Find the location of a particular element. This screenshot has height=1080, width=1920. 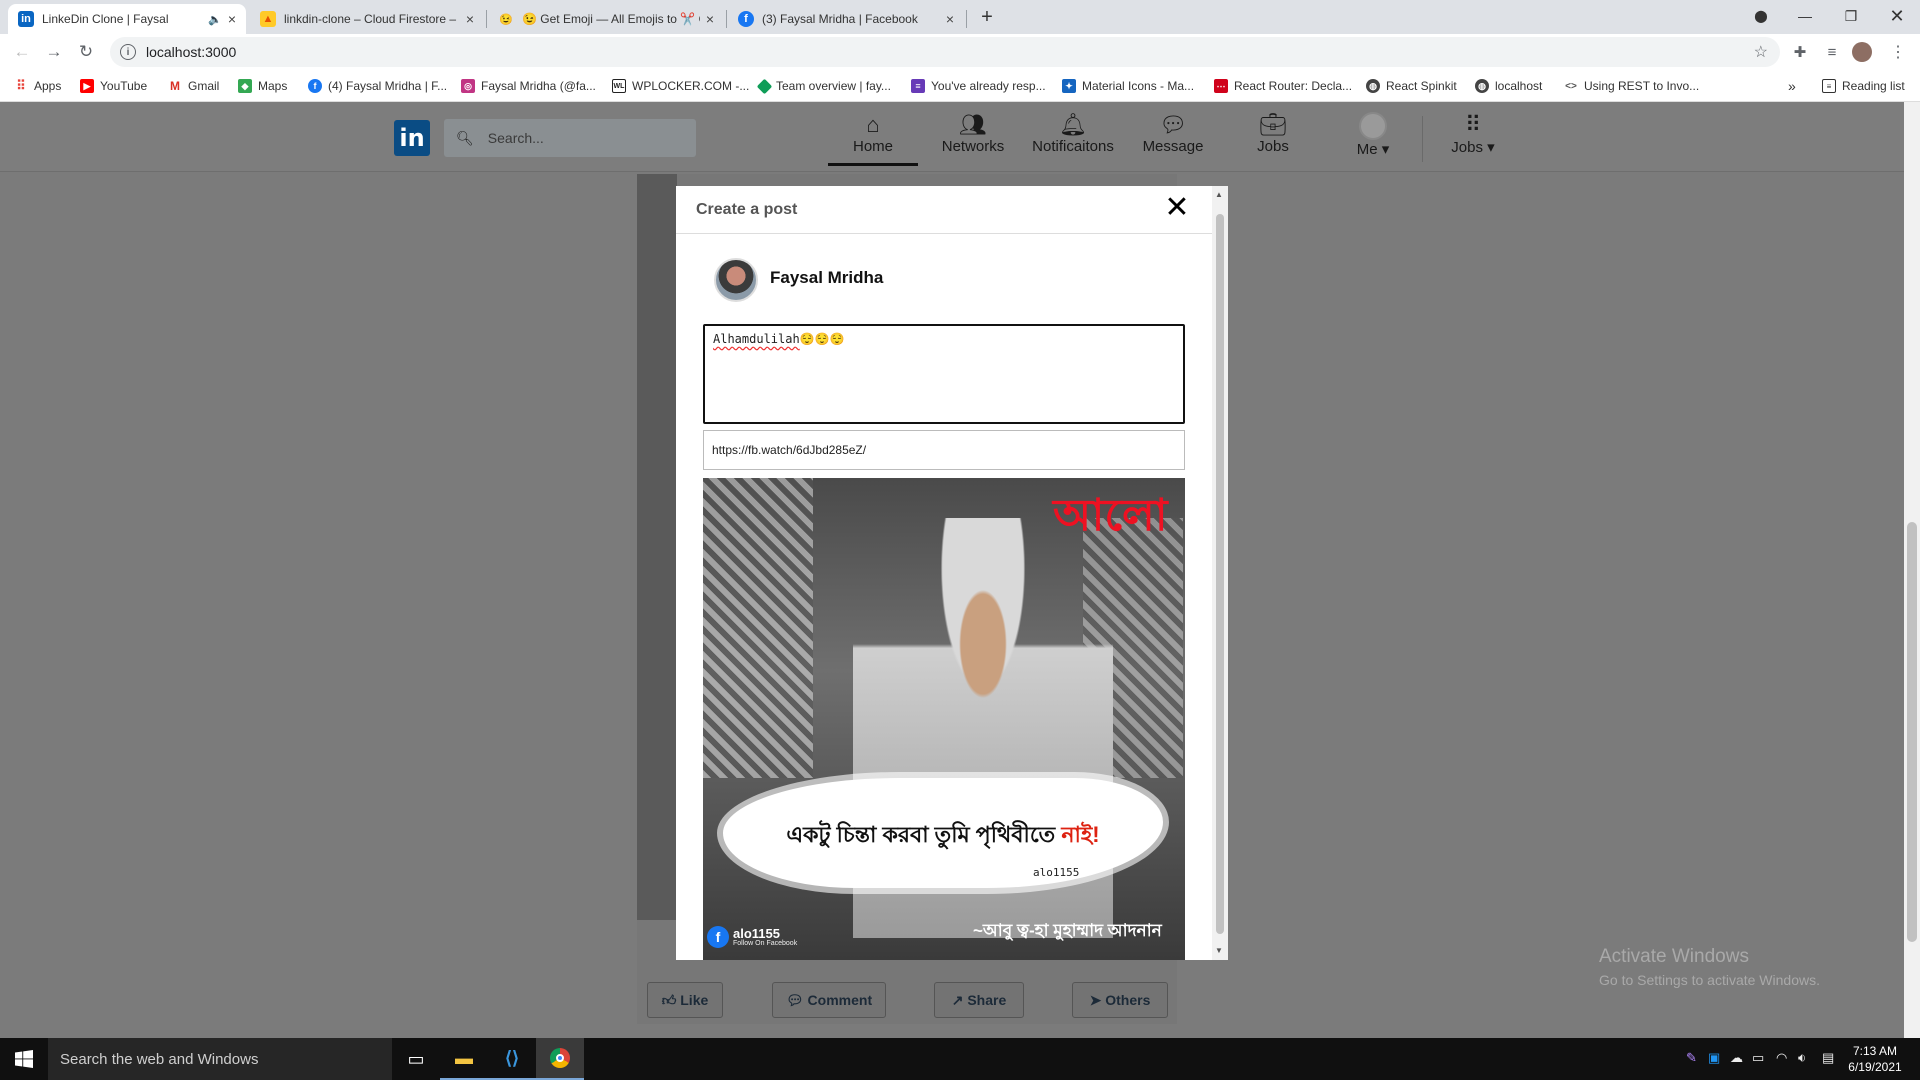

minimize-button: — is located at coordinates (1805, 16).